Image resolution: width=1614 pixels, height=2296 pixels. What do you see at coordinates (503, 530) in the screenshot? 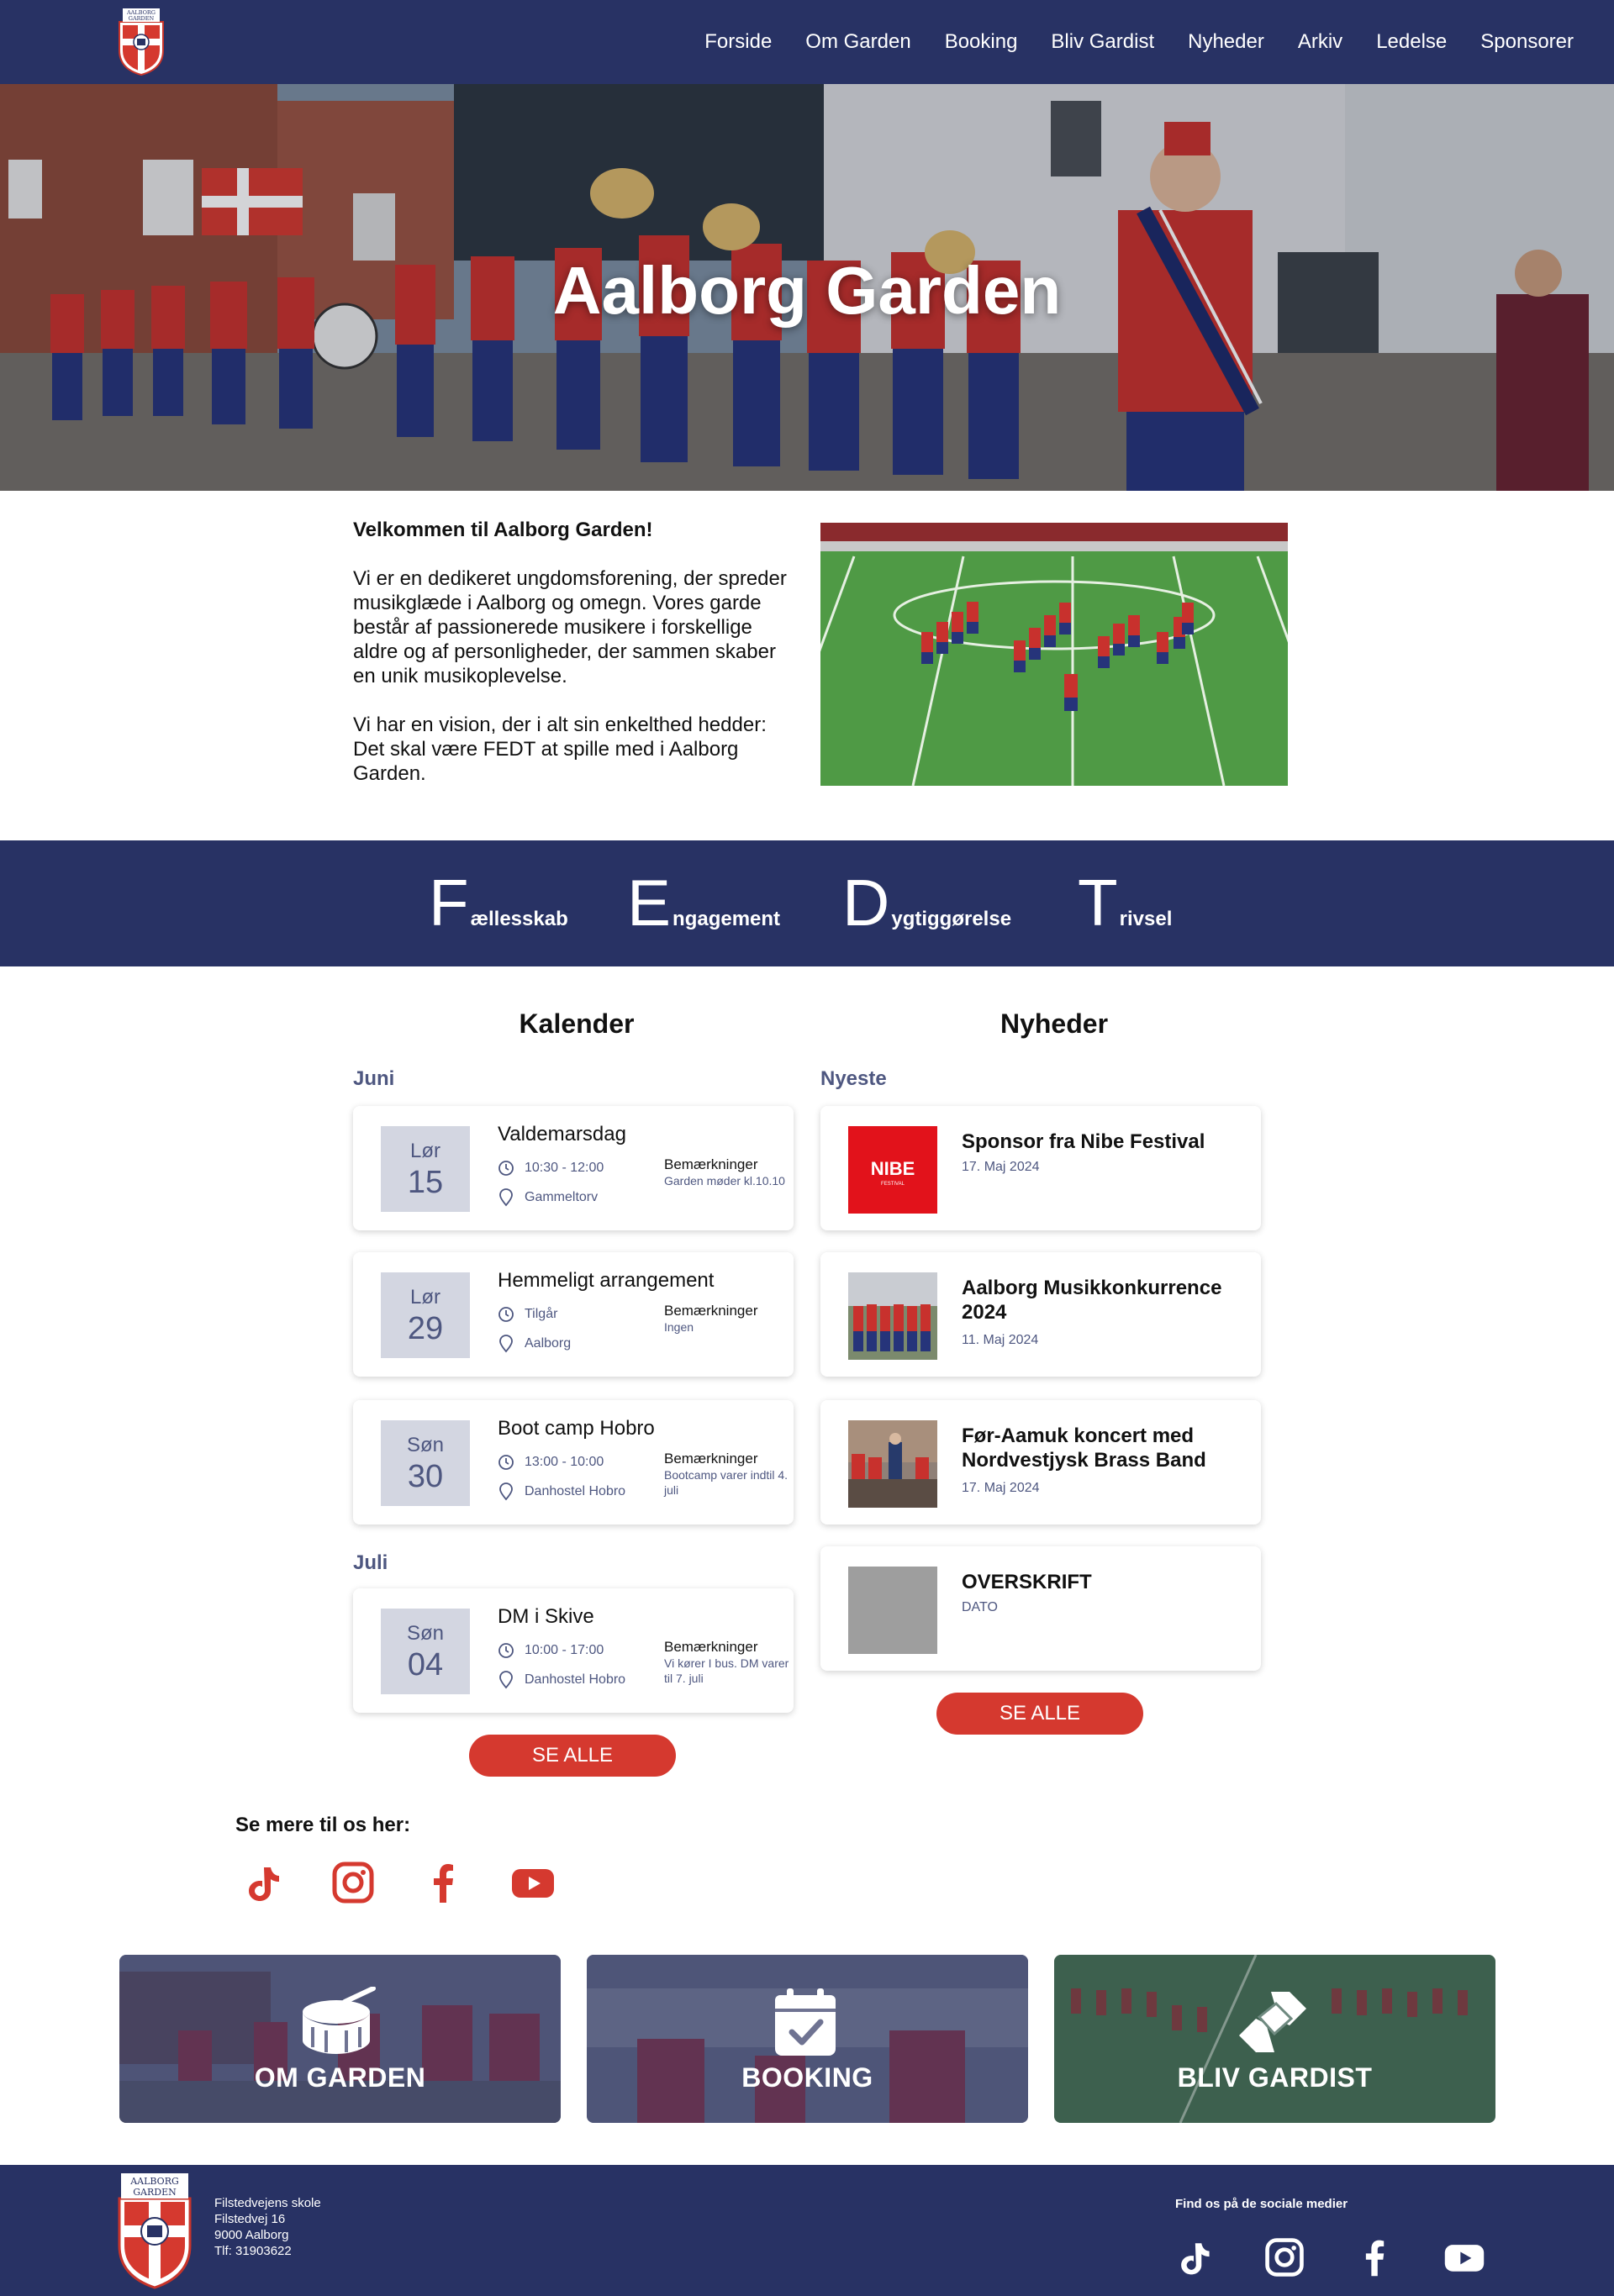
I see `welcome-title: Velkommen til Aalborg Garden!` at bounding box center [503, 530].